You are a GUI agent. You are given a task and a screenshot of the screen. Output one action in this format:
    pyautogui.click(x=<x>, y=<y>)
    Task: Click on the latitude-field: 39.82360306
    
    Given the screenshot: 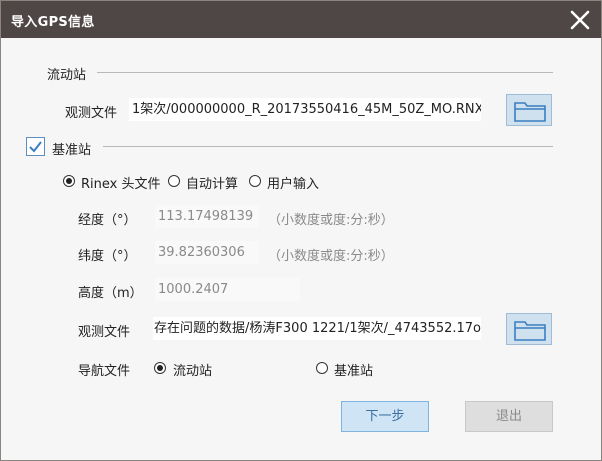 What is the action you would take?
    pyautogui.click(x=207, y=252)
    